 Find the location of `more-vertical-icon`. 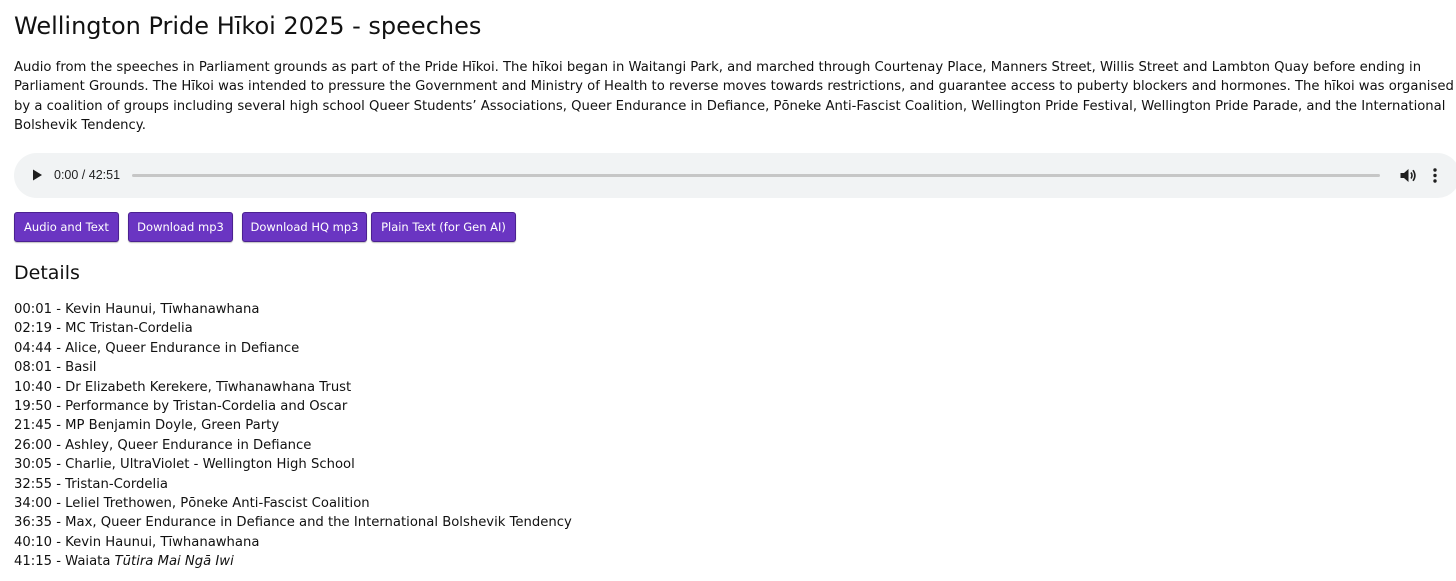

more-vertical-icon is located at coordinates (1435, 175).